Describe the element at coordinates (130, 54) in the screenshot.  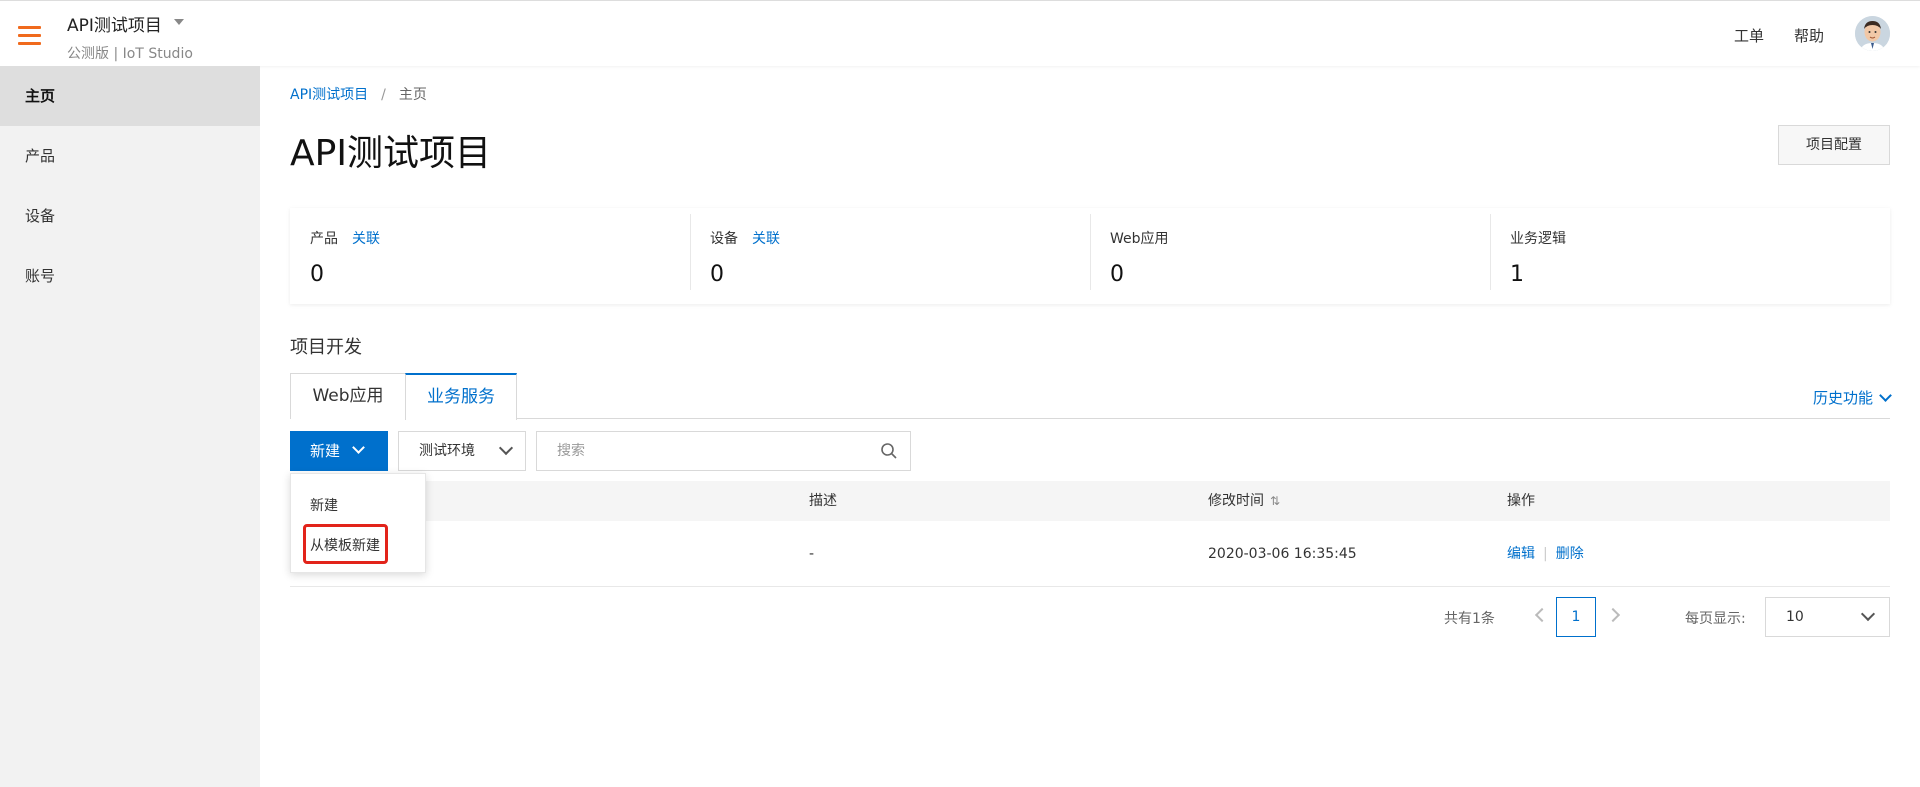
I see `project-subtitle: 公测版 | IoT Studio` at that location.